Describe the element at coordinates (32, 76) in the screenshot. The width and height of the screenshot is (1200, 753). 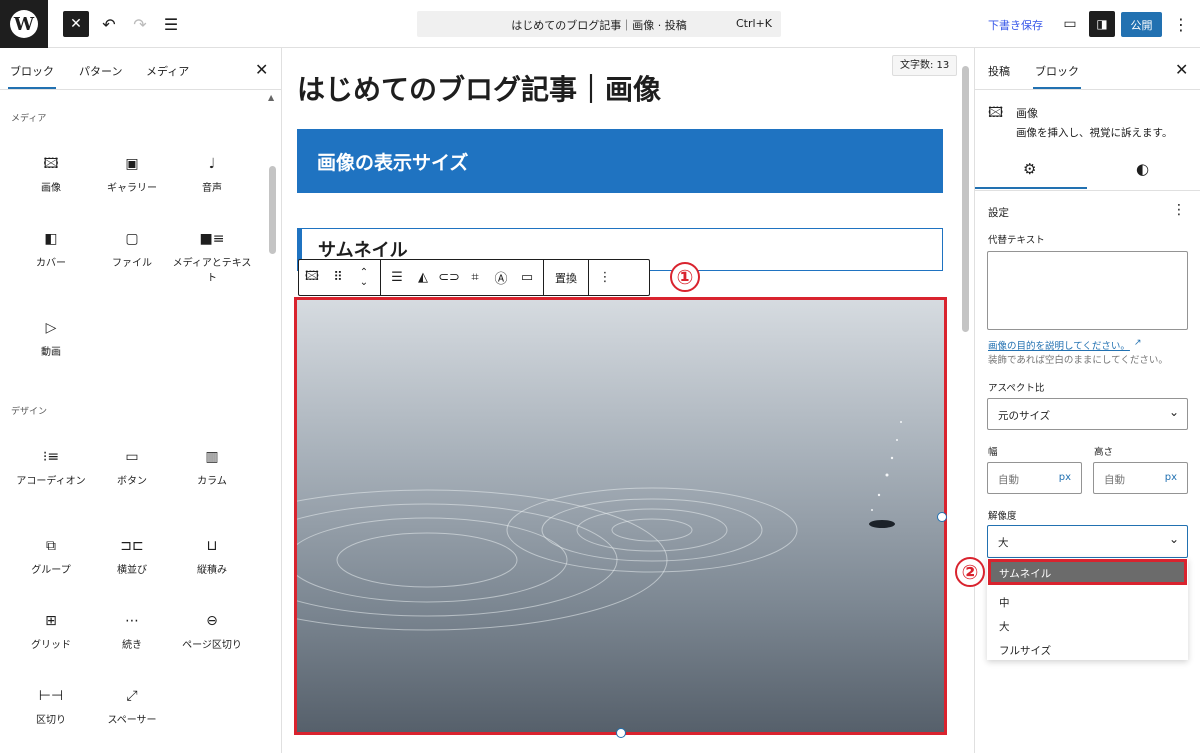
I see `tab-blocks: ブロック` at that location.